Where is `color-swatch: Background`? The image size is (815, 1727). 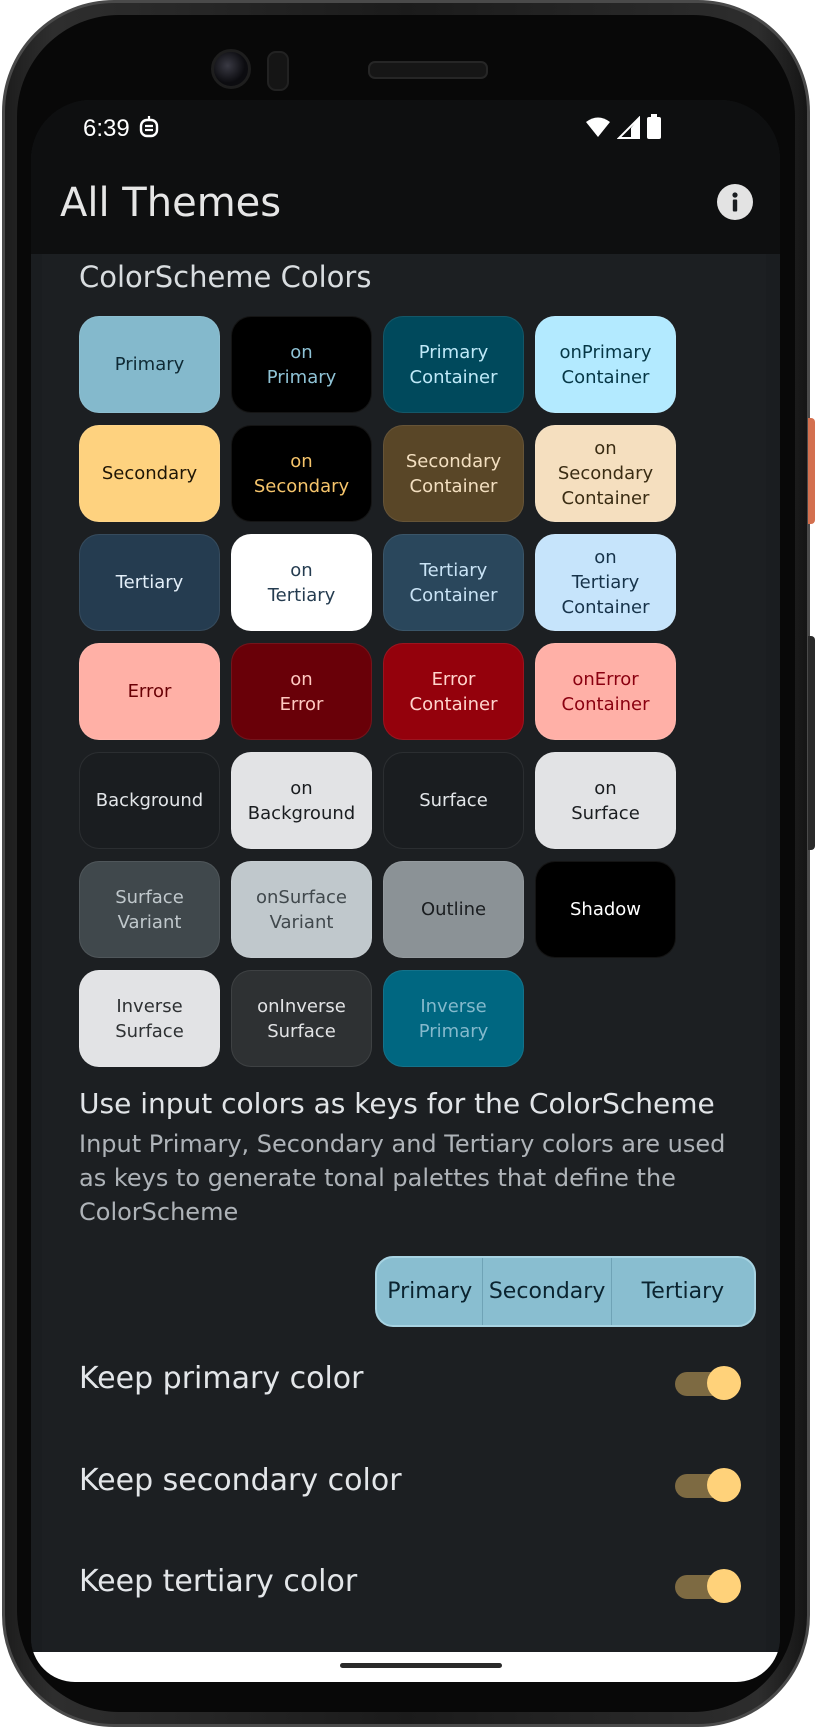
color-swatch: Background is located at coordinates (149, 800).